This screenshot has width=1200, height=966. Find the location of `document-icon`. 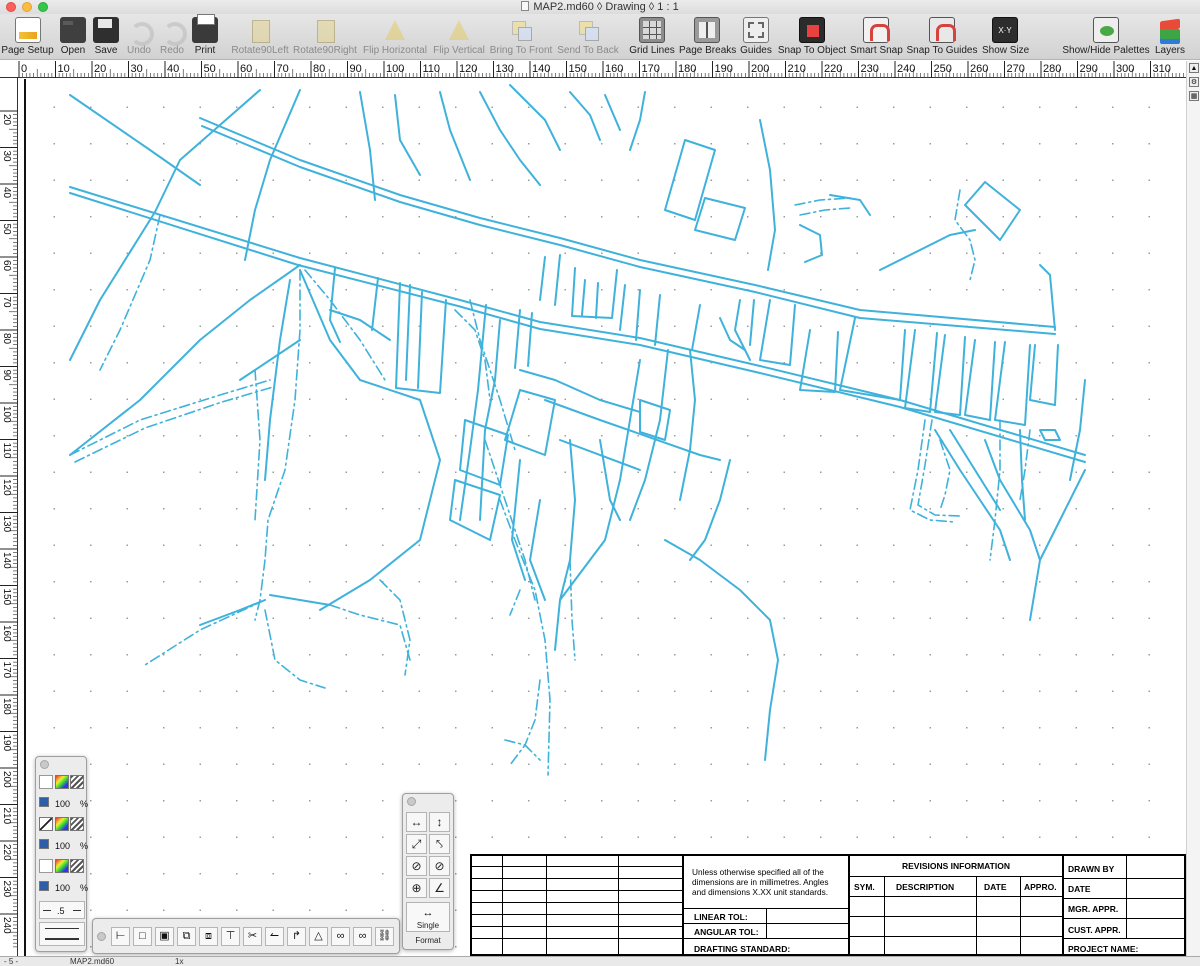

document-icon is located at coordinates (525, 6).